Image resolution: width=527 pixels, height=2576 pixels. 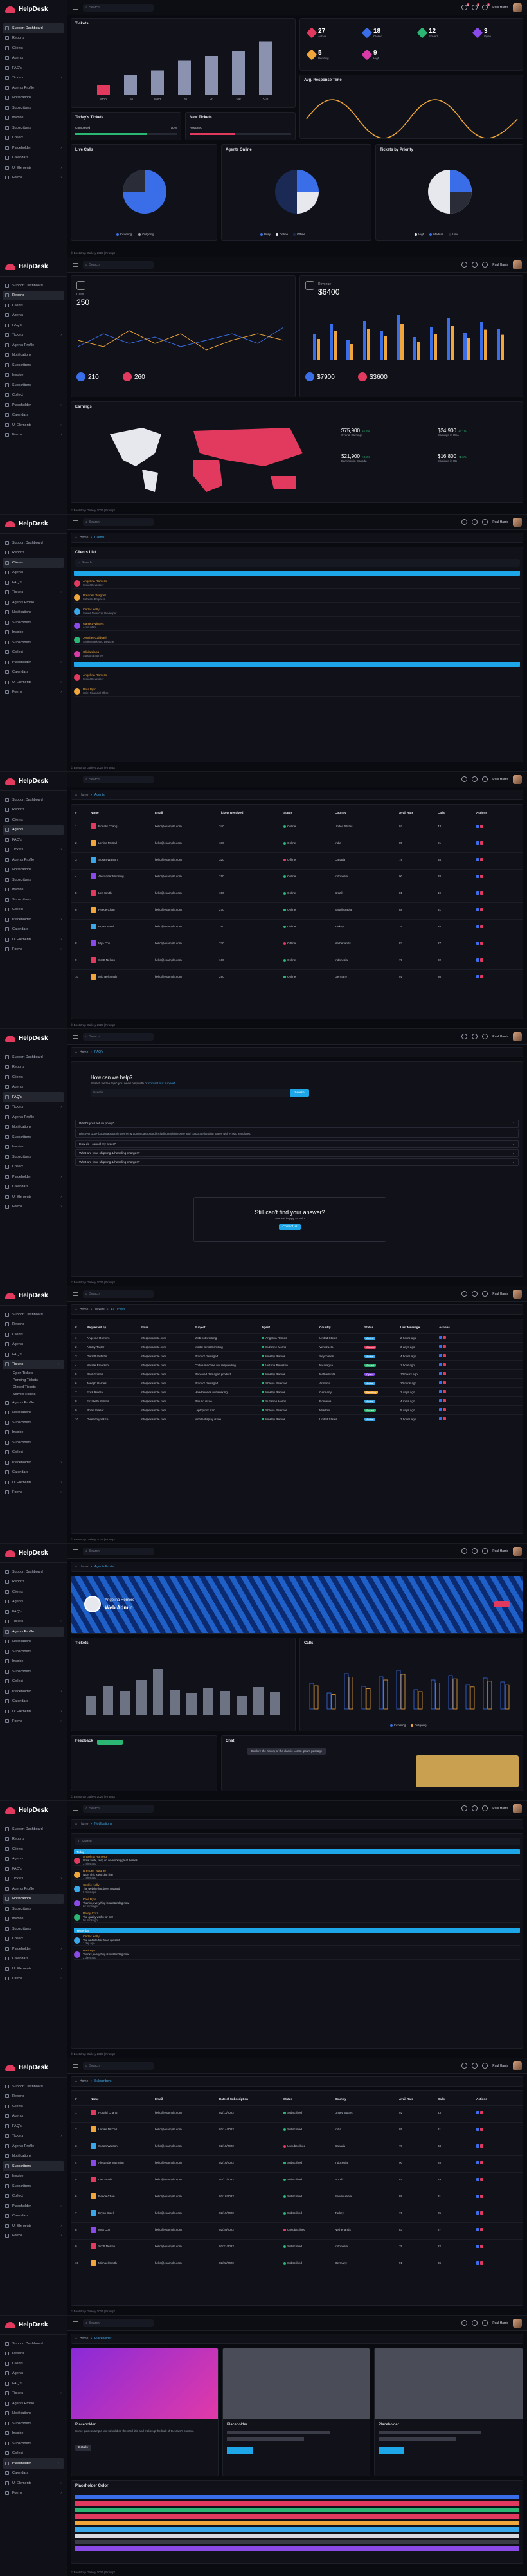 I want to click on sidebar-item: Notifications, so click(x=33, y=613).